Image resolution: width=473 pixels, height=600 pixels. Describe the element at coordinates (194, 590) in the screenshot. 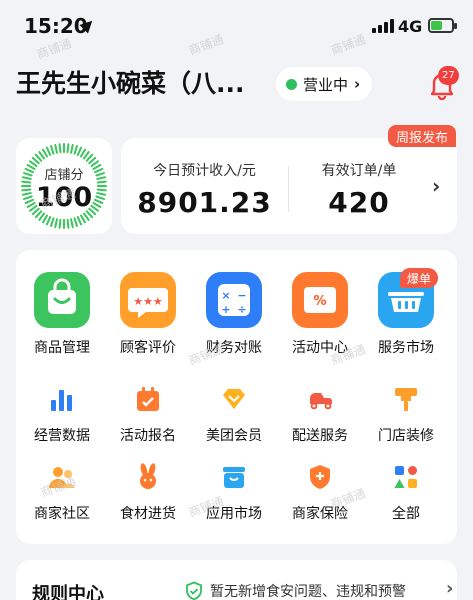

I see `shield-check-icon` at that location.